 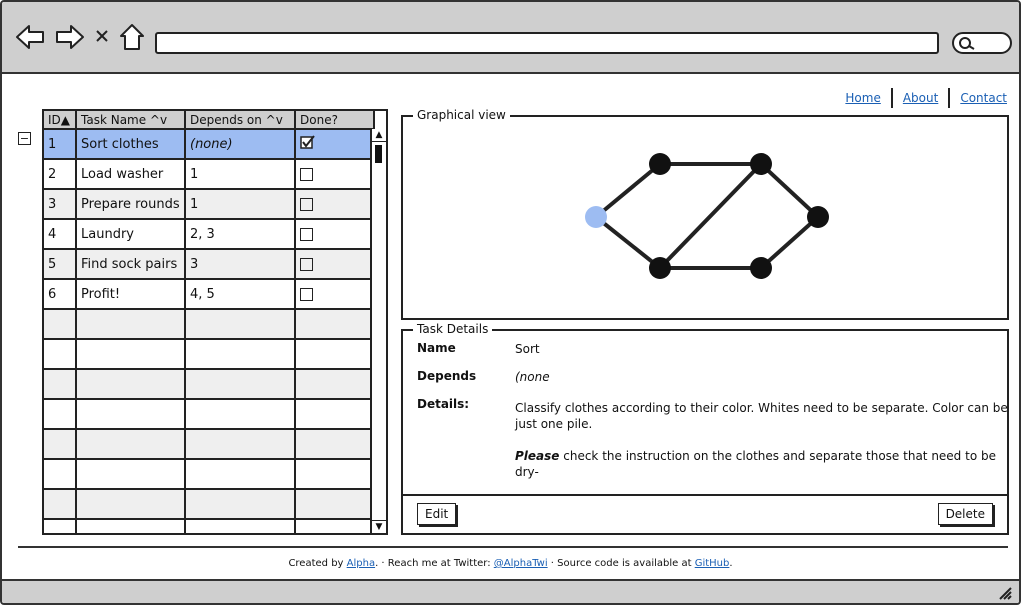 What do you see at coordinates (731, 563) in the screenshot?
I see `footer-text: .` at bounding box center [731, 563].